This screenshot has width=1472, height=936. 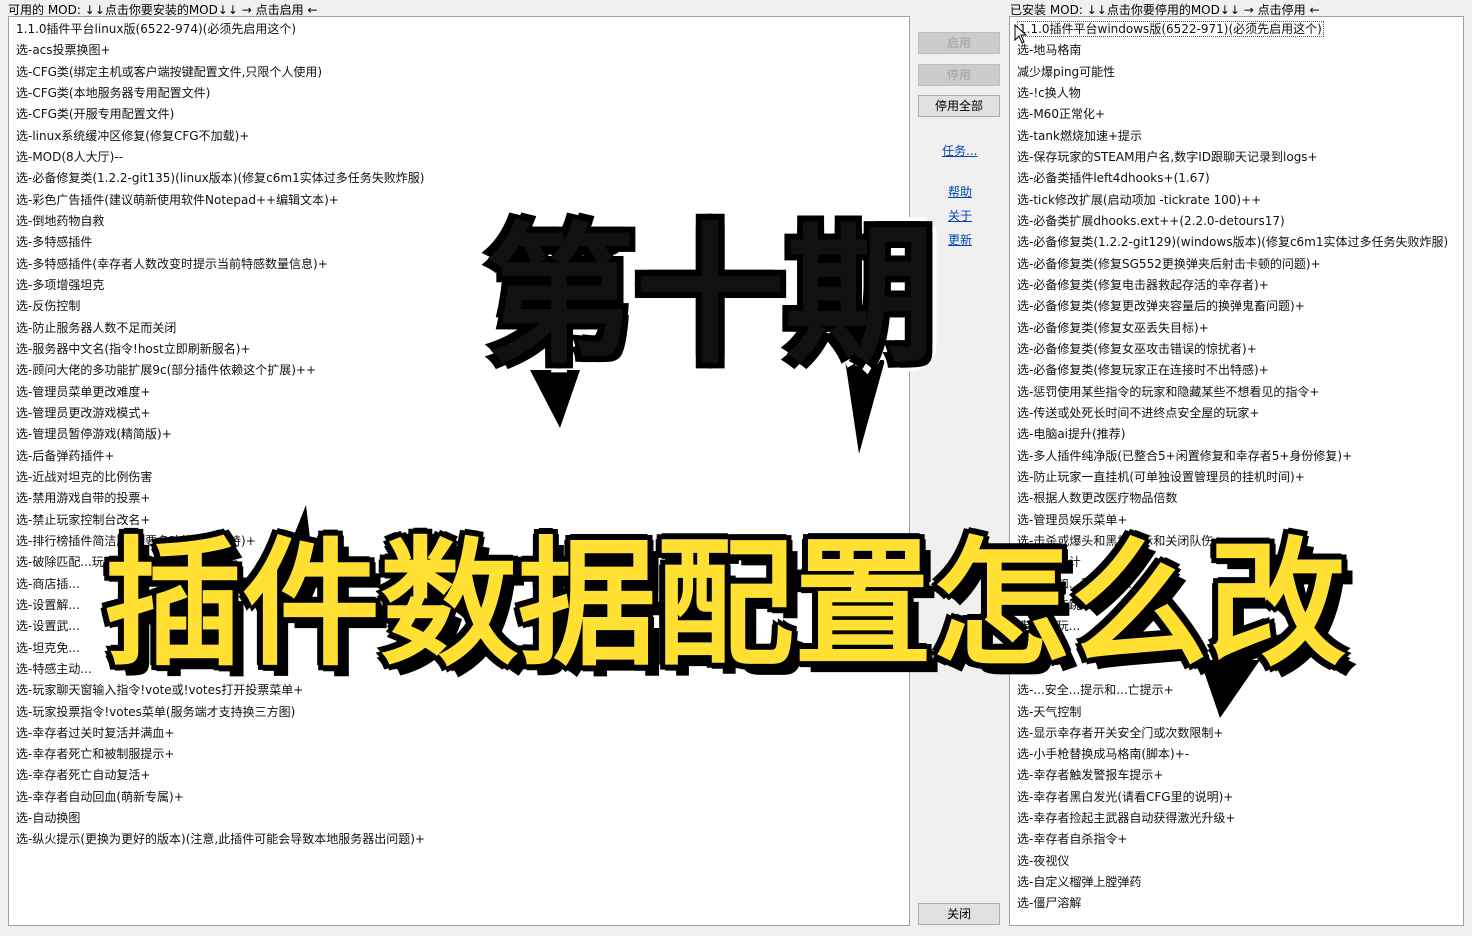 What do you see at coordinates (1143, 284) in the screenshot?
I see `list-item-label: 选-必备修复类(修复电击器救起存活的幸存者)+` at bounding box center [1143, 284].